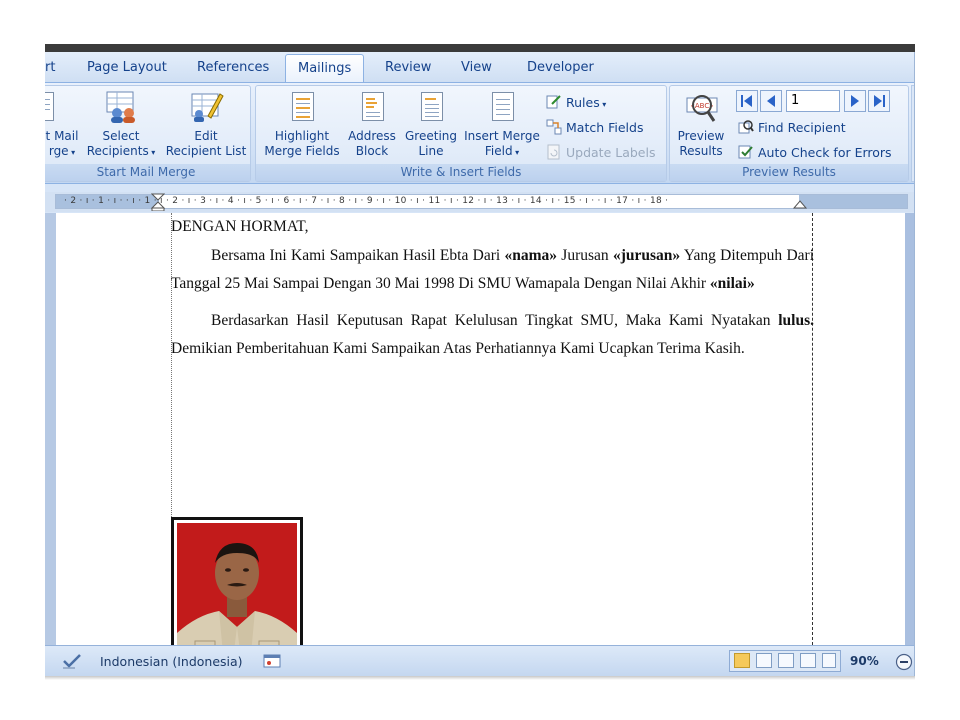 The width and height of the screenshot is (960, 720). I want to click on address-block-button: Address Block, so click(372, 124).